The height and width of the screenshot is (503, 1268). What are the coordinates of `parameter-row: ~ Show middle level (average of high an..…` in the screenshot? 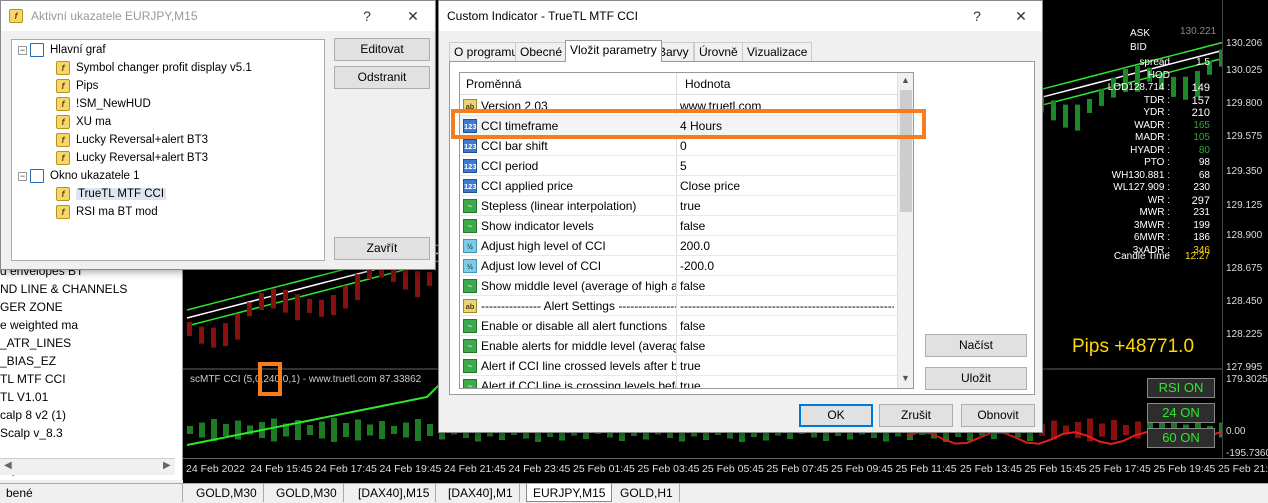 It's located at (679, 286).